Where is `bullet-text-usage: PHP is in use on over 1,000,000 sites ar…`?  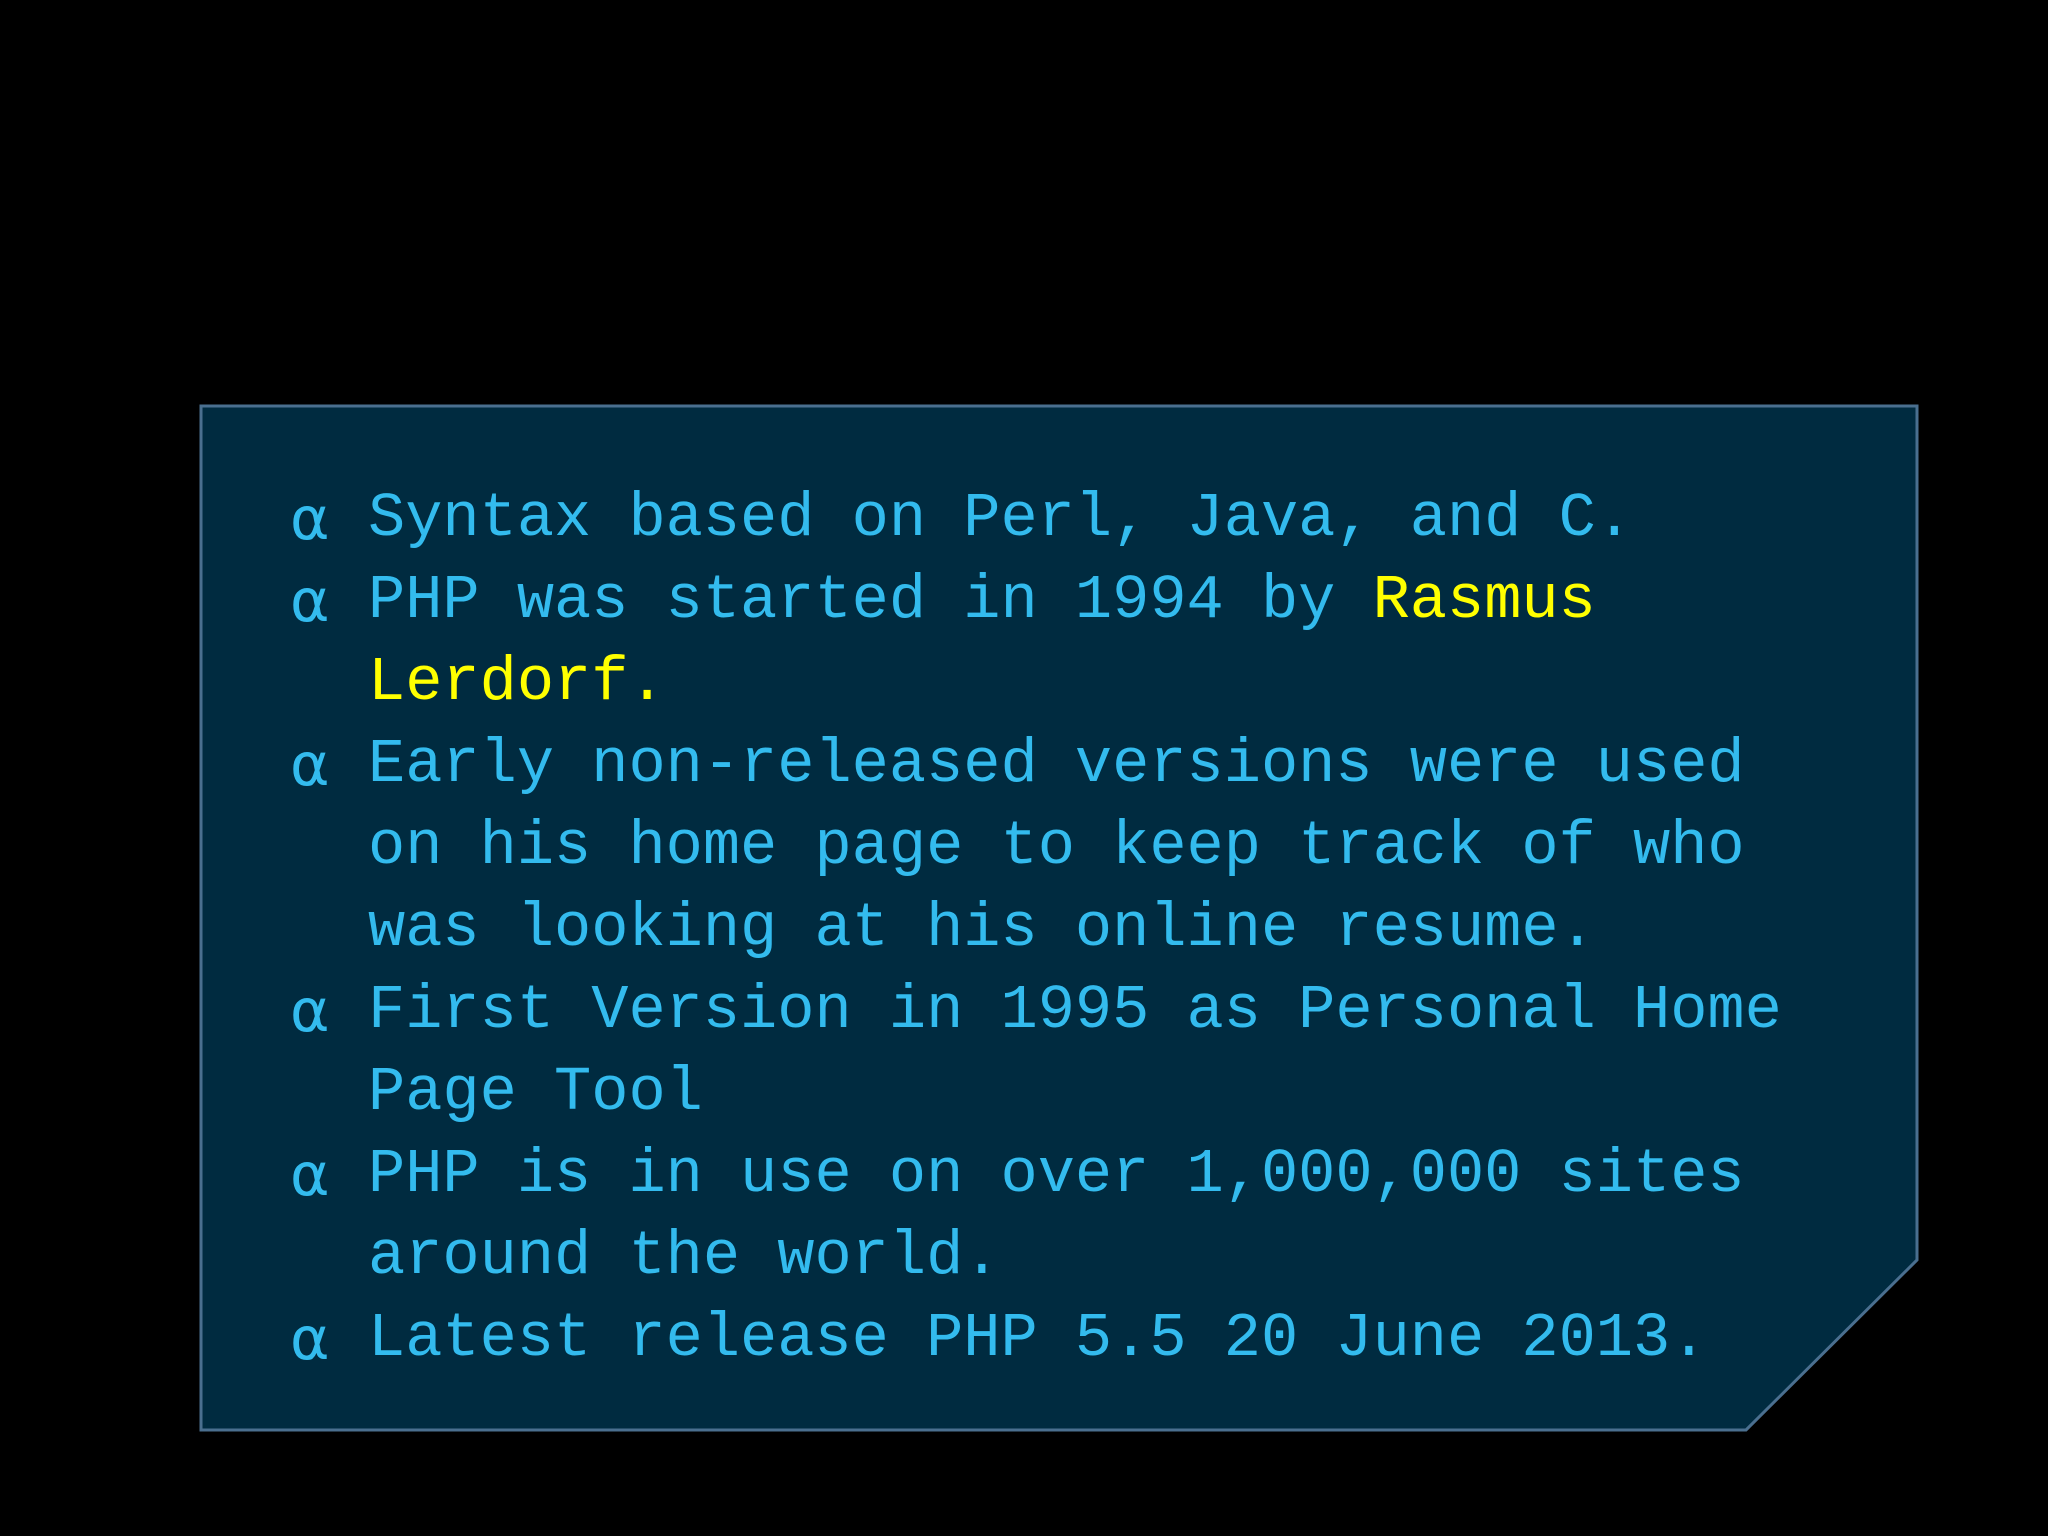
bullet-text-usage: PHP is in use on over 1,000,000 sites ar… is located at coordinates (1056, 1215).